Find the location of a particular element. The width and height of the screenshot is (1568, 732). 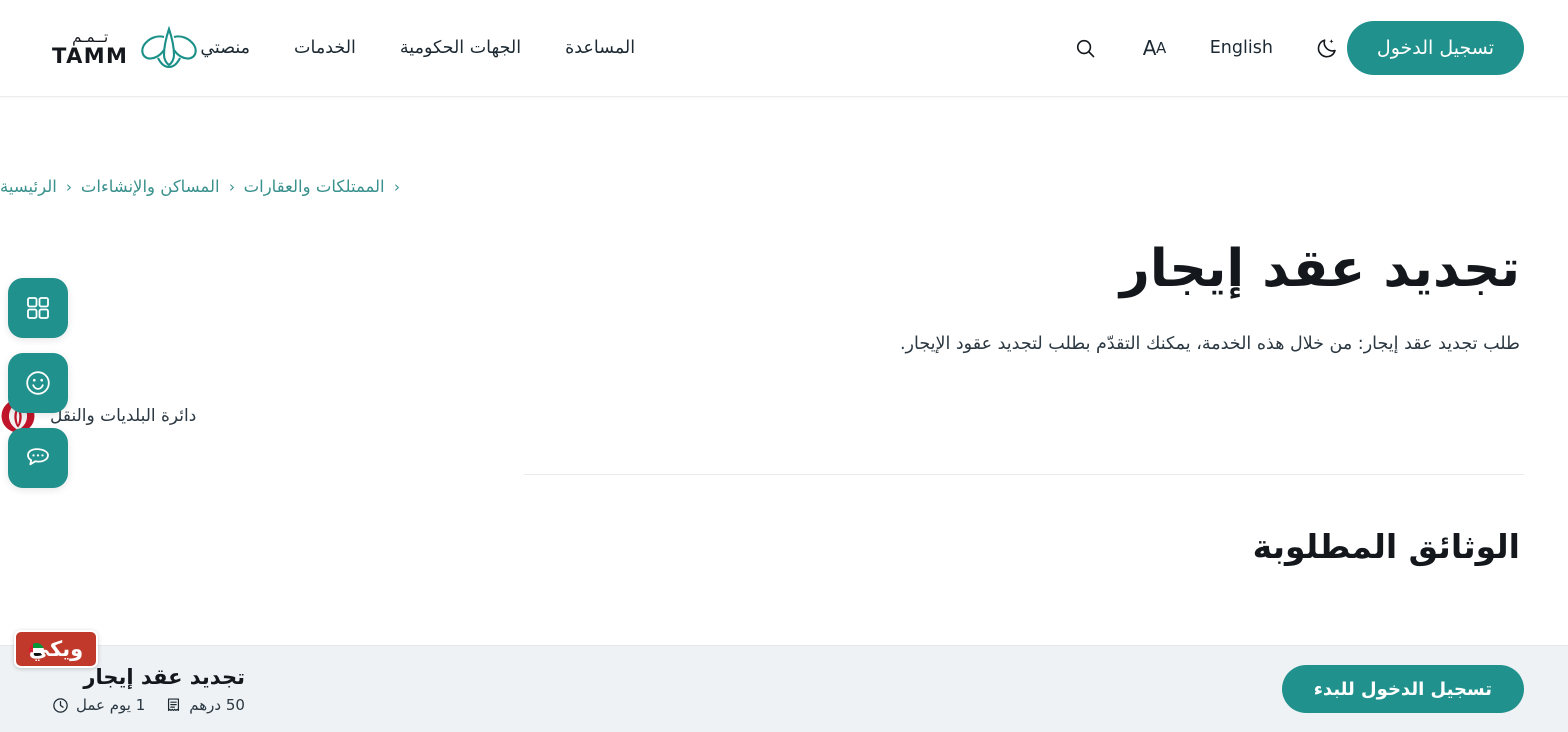

service-fee: 50 درهم is located at coordinates (205, 705).